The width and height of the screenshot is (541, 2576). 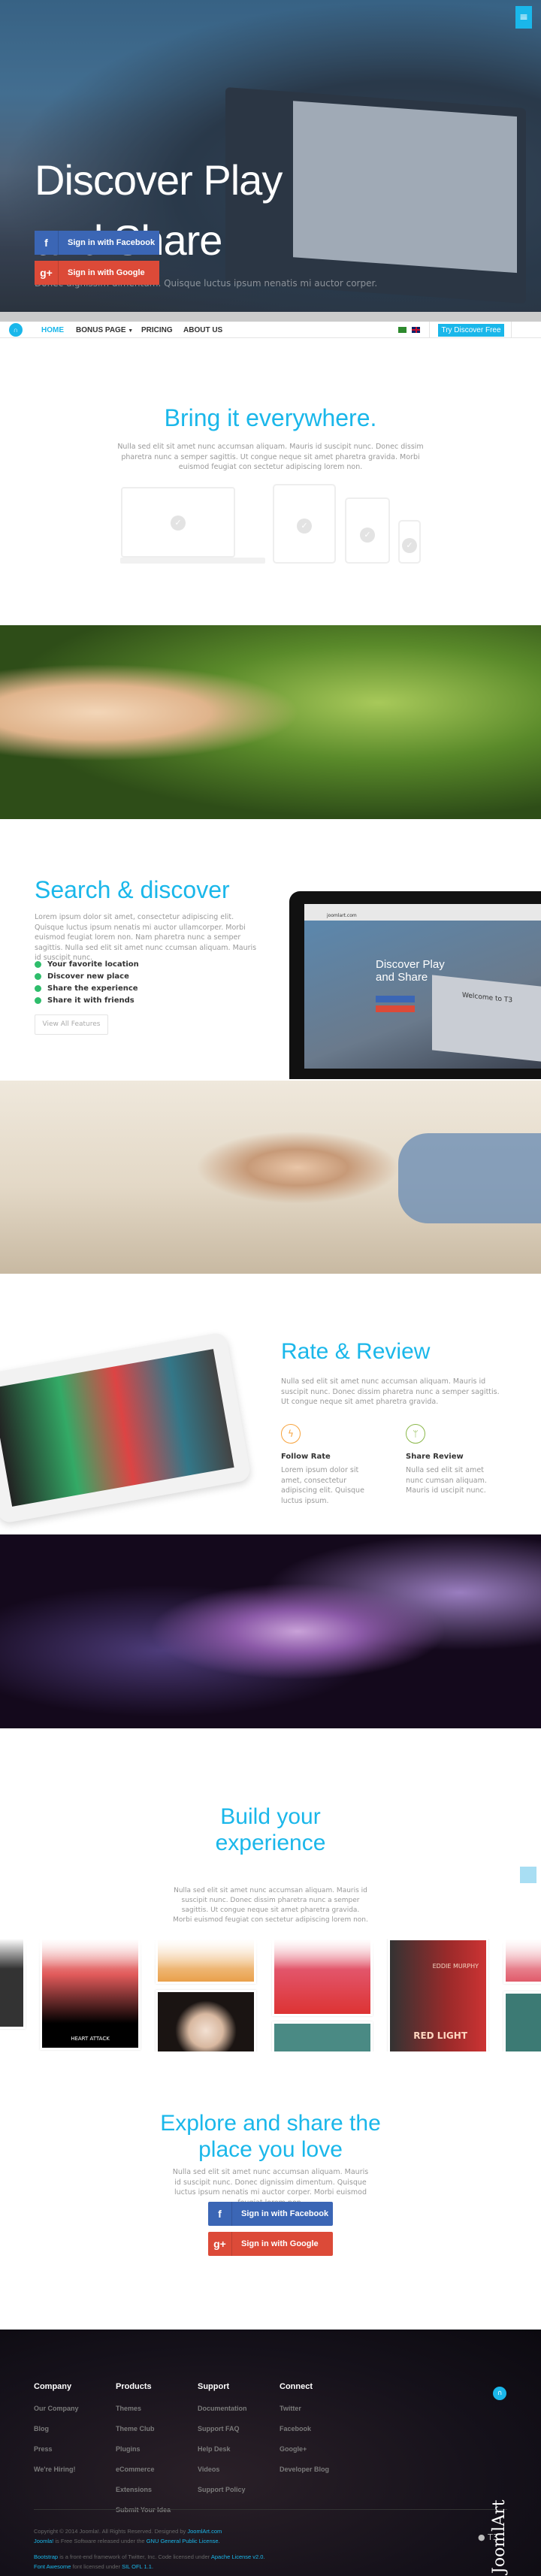 What do you see at coordinates (304, 2449) in the screenshot?
I see `footer-link: Google+` at bounding box center [304, 2449].